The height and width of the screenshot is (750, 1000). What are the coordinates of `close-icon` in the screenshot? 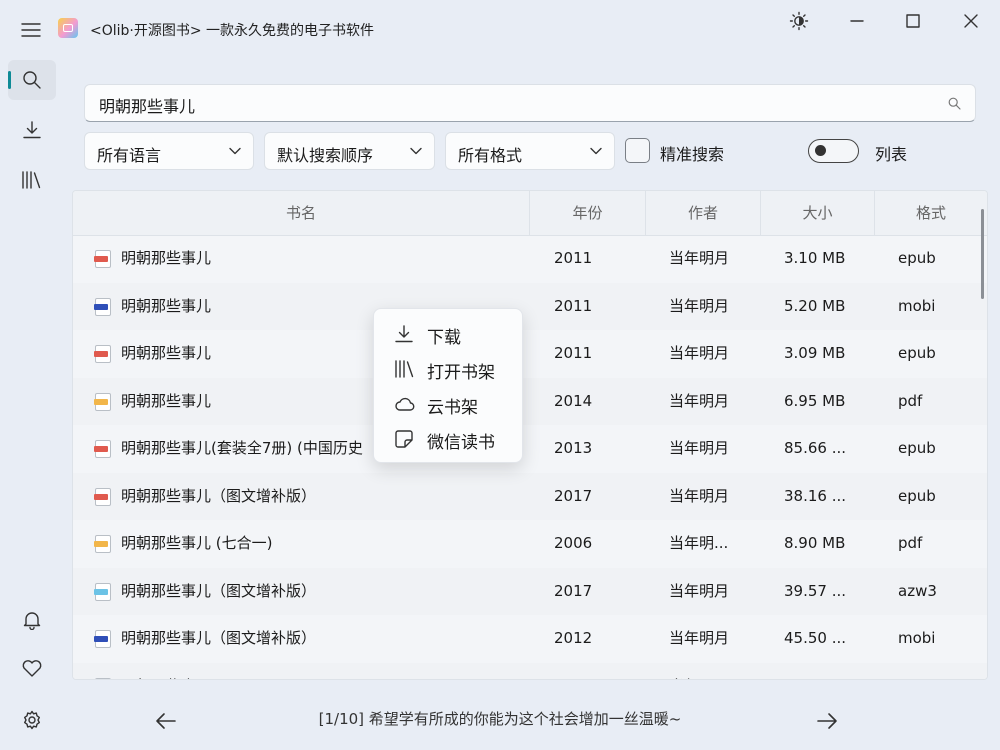 It's located at (971, 21).